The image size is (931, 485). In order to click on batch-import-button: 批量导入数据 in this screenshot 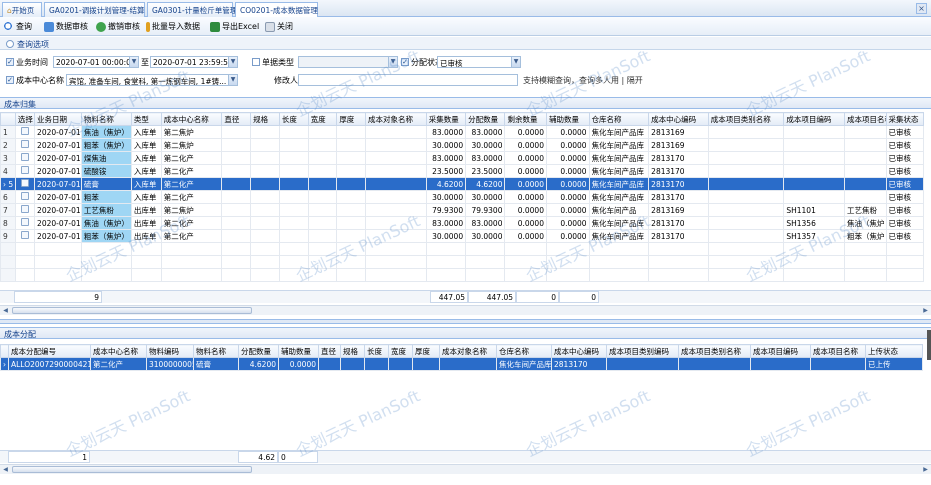, I will do `click(173, 26)`.